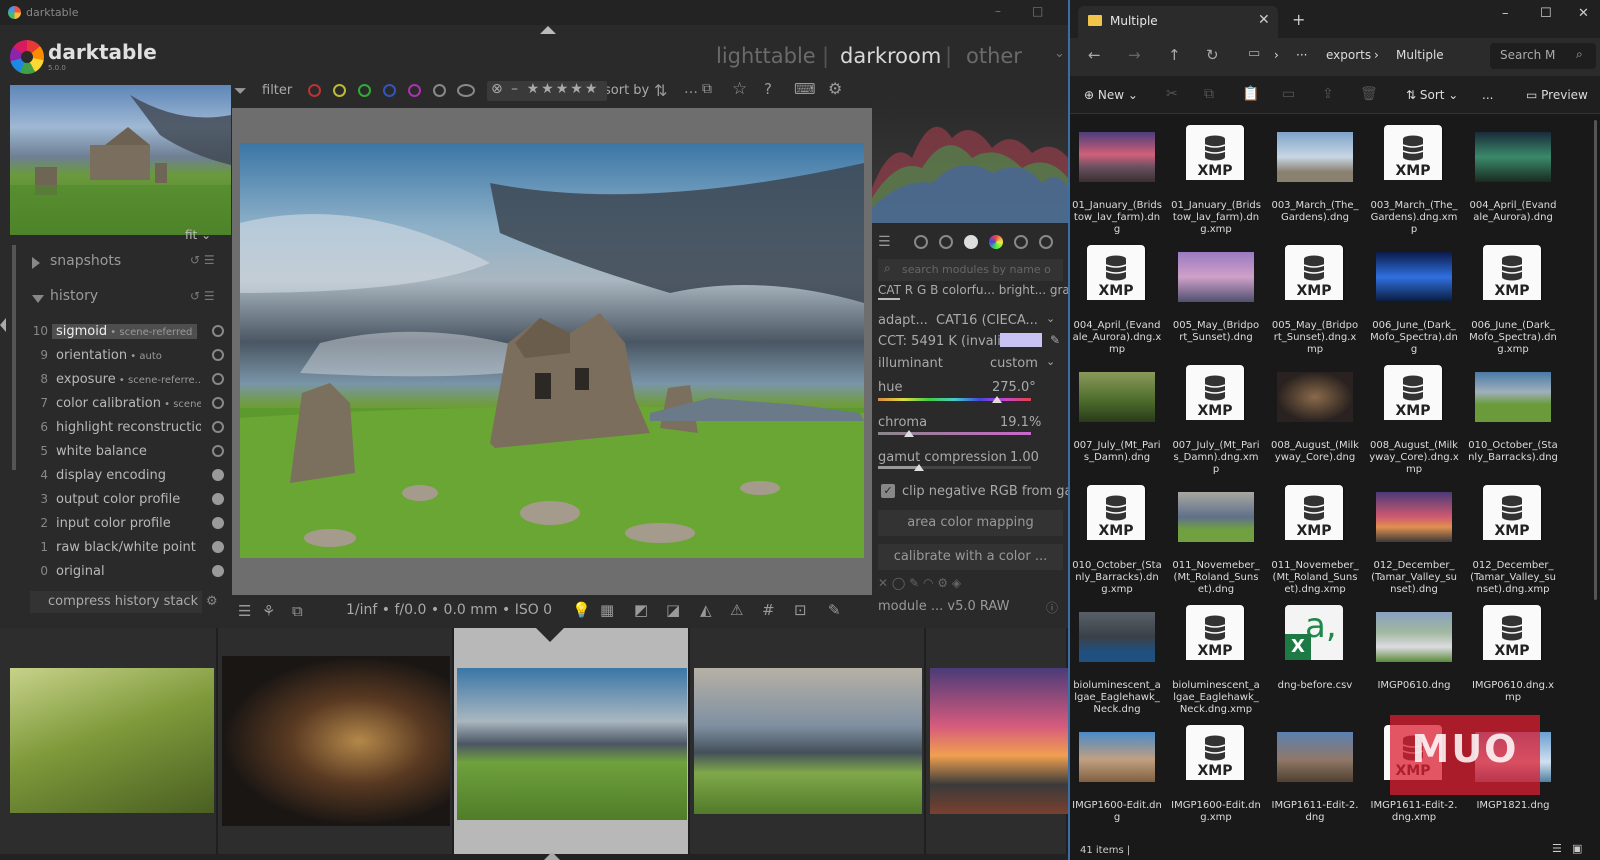 The height and width of the screenshot is (860, 1600). I want to click on base-modules-icon, so click(946, 242).